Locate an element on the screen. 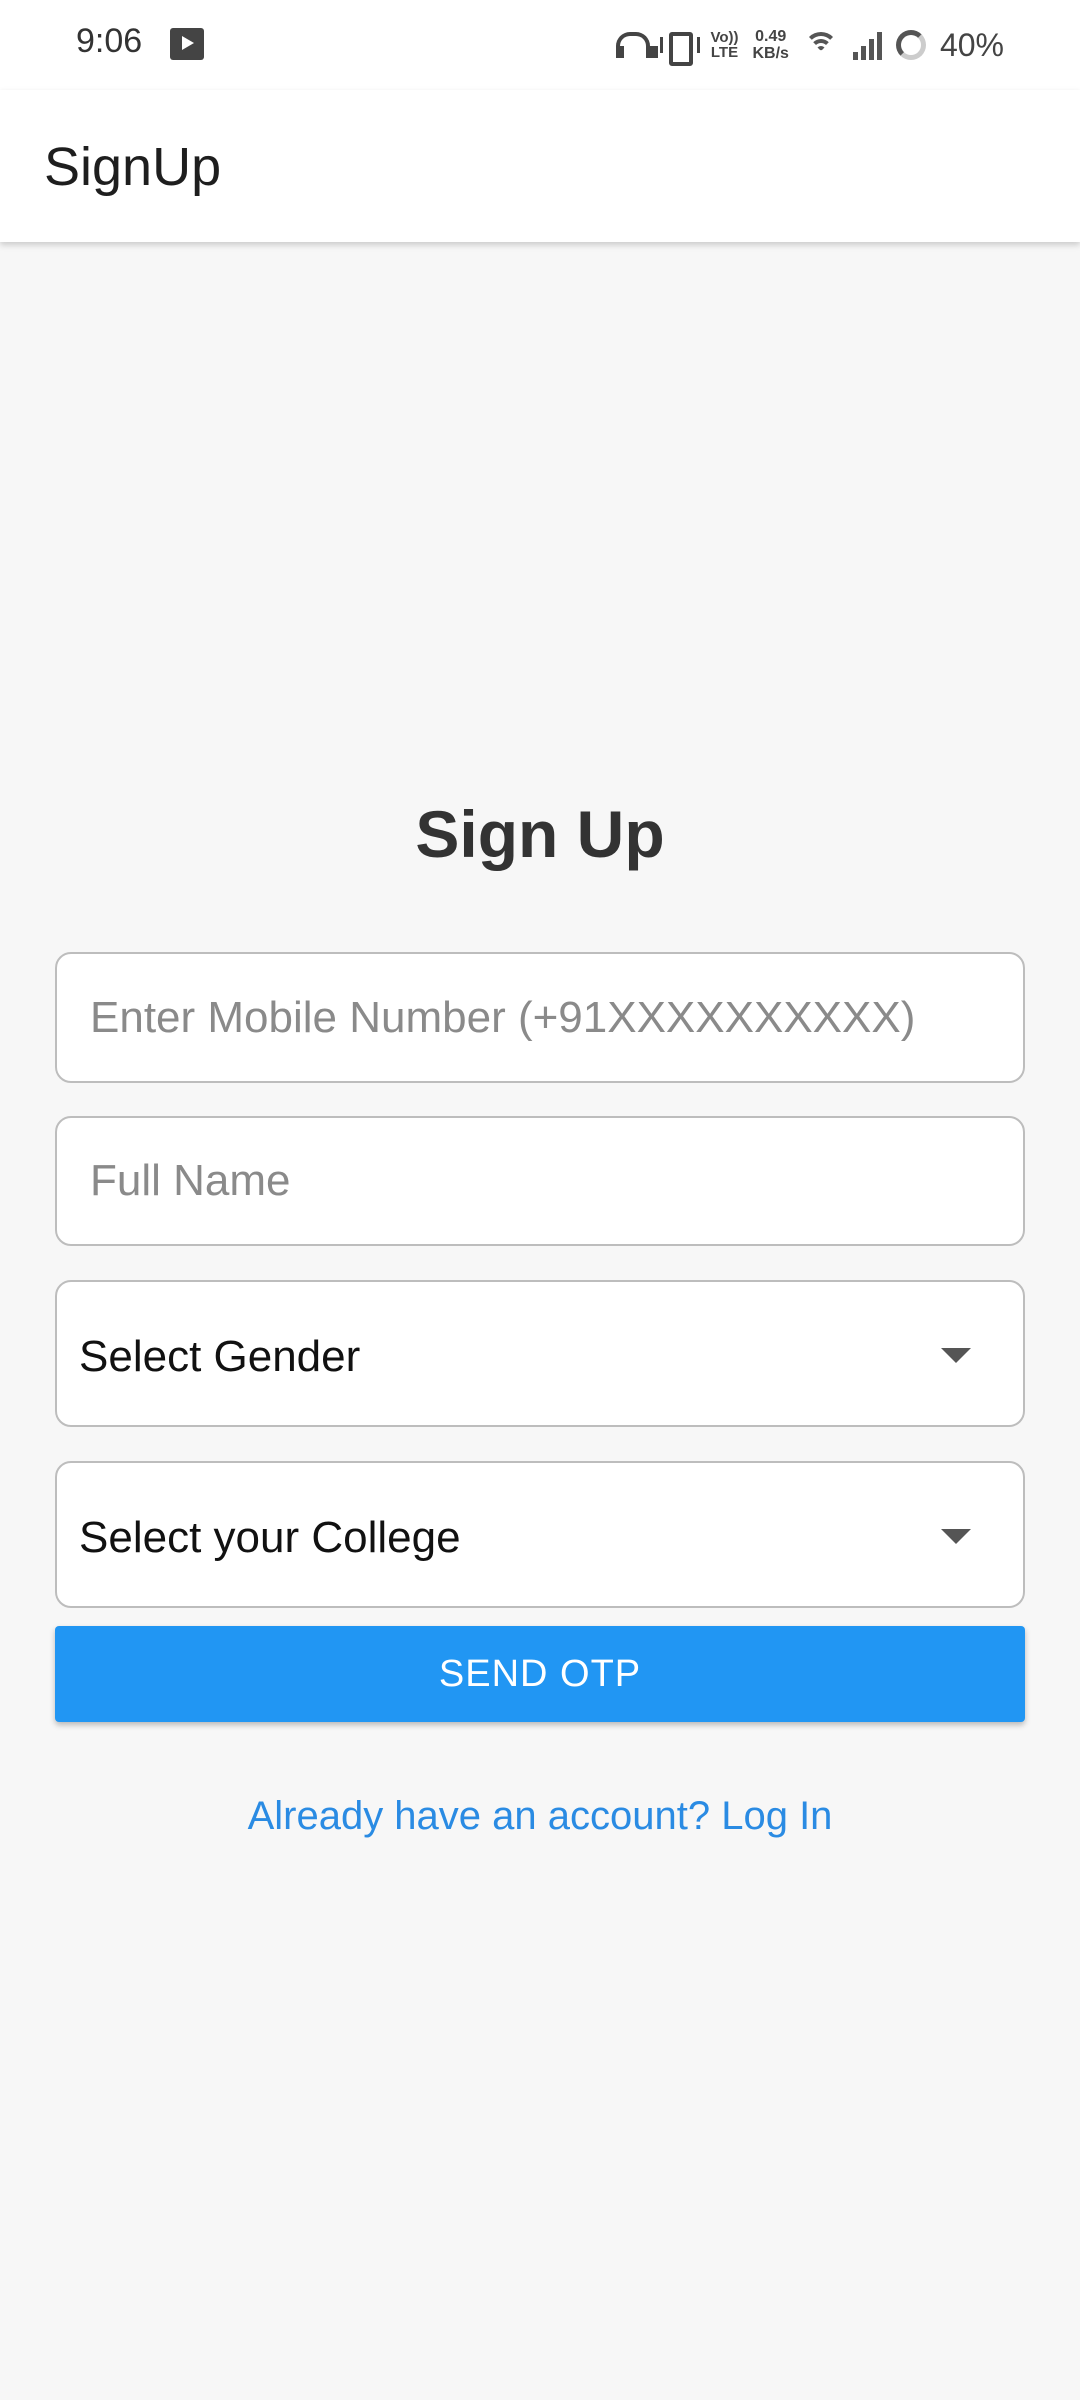 This screenshot has height=2400, width=1080. mobile-number-field-container is located at coordinates (540, 1017).